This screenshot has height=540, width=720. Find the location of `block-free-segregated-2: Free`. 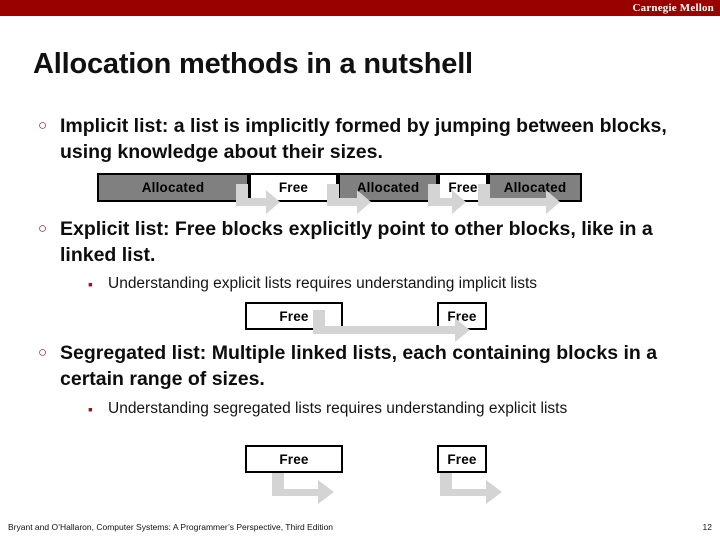

block-free-segregated-2: Free is located at coordinates (462, 459).